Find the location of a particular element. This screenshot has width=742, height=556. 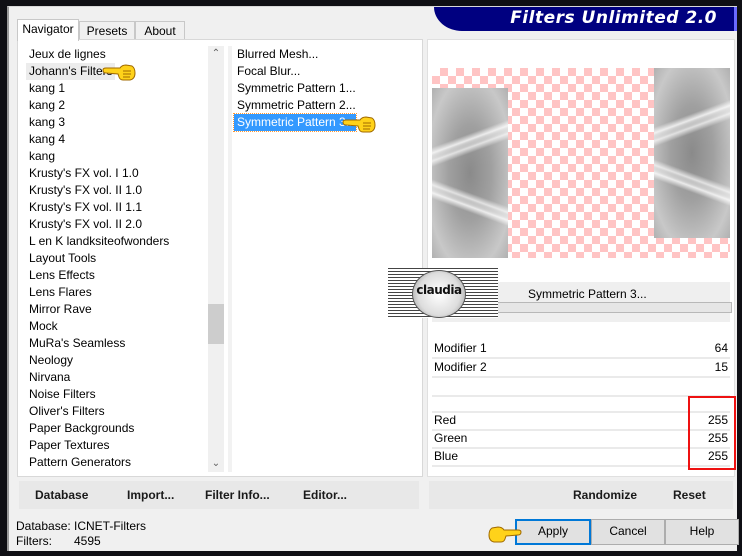

category-scrollbar: ⌃ ⌄ is located at coordinates (216, 259).